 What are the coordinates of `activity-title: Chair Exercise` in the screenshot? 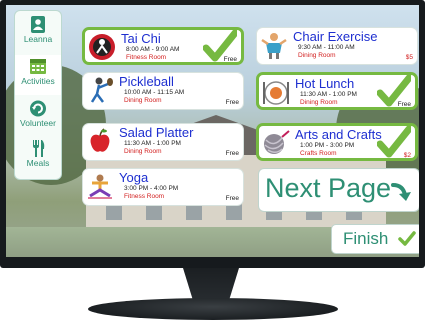 It's located at (335, 36).